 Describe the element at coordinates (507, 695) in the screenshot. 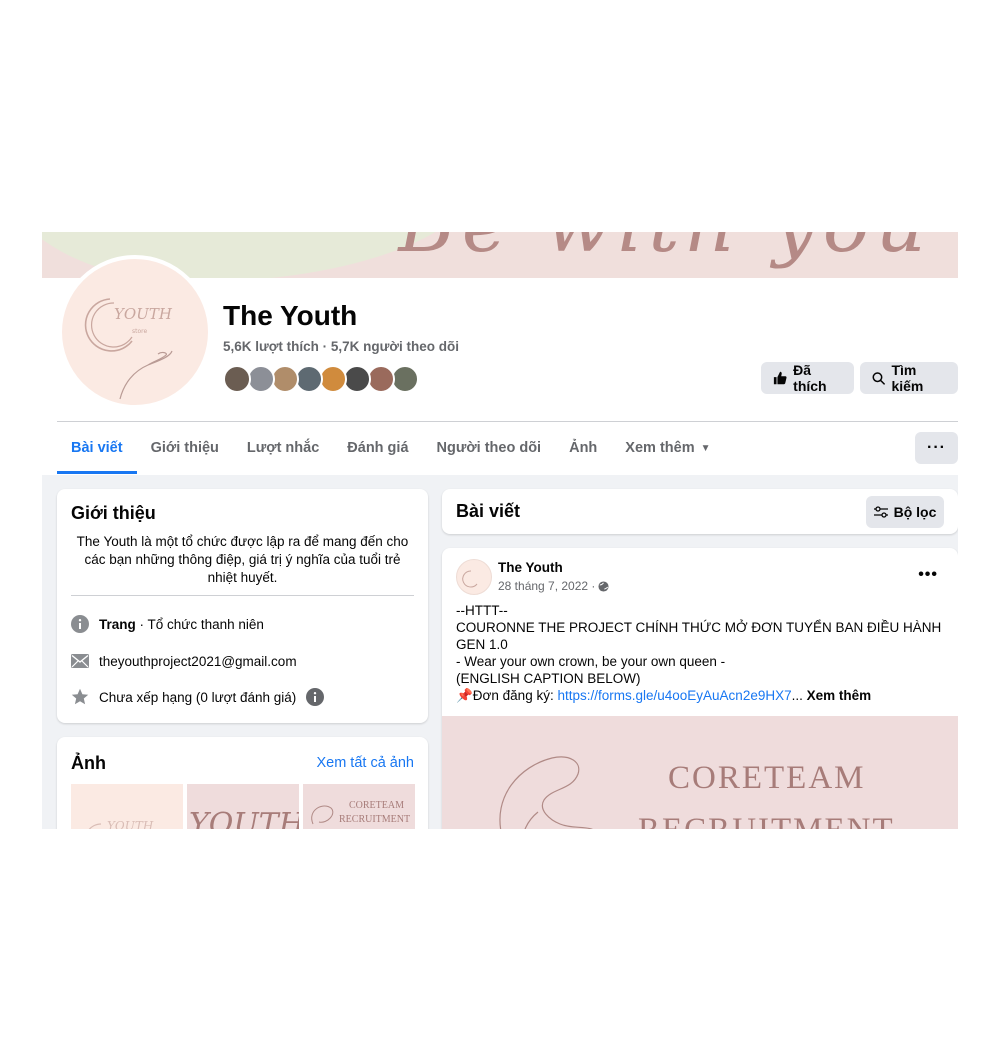

I see `form-prefix: 📌Đơn đăng ký:` at that location.